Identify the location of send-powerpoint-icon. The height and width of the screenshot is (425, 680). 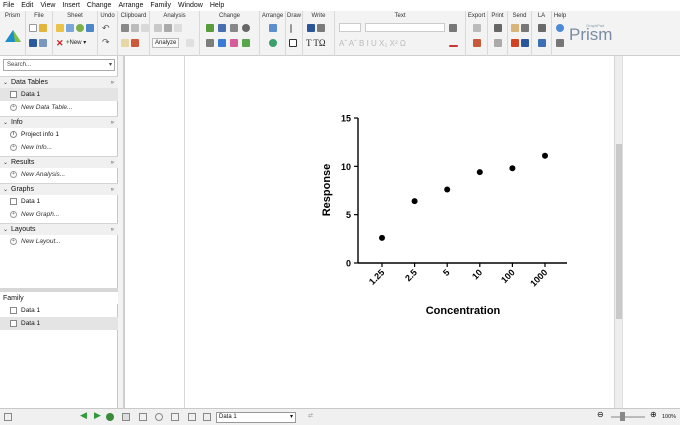
(515, 43).